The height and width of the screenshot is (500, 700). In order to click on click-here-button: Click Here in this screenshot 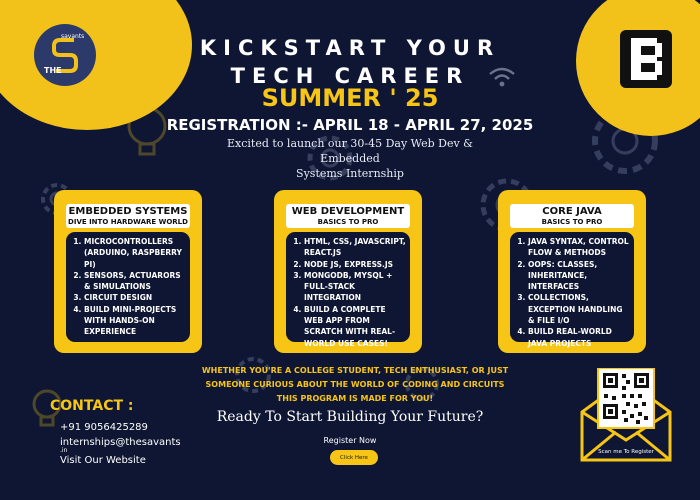, I will do `click(354, 457)`.